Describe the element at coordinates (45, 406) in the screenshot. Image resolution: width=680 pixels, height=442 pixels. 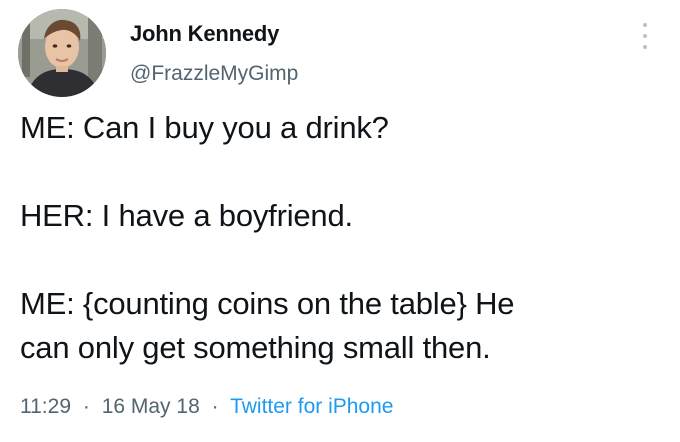
I see `tweet-time: 11:29` at that location.